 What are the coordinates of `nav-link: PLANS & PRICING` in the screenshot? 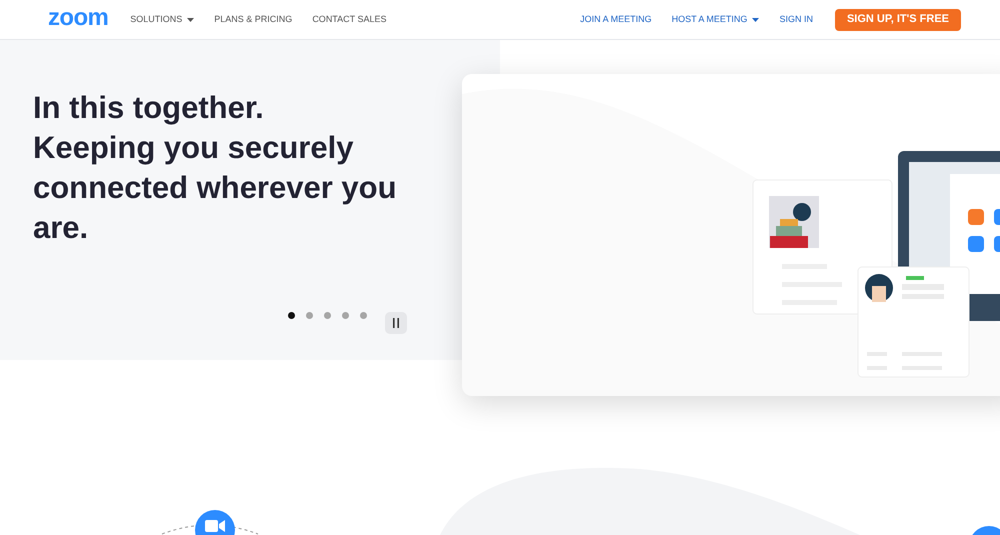 It's located at (253, 19).